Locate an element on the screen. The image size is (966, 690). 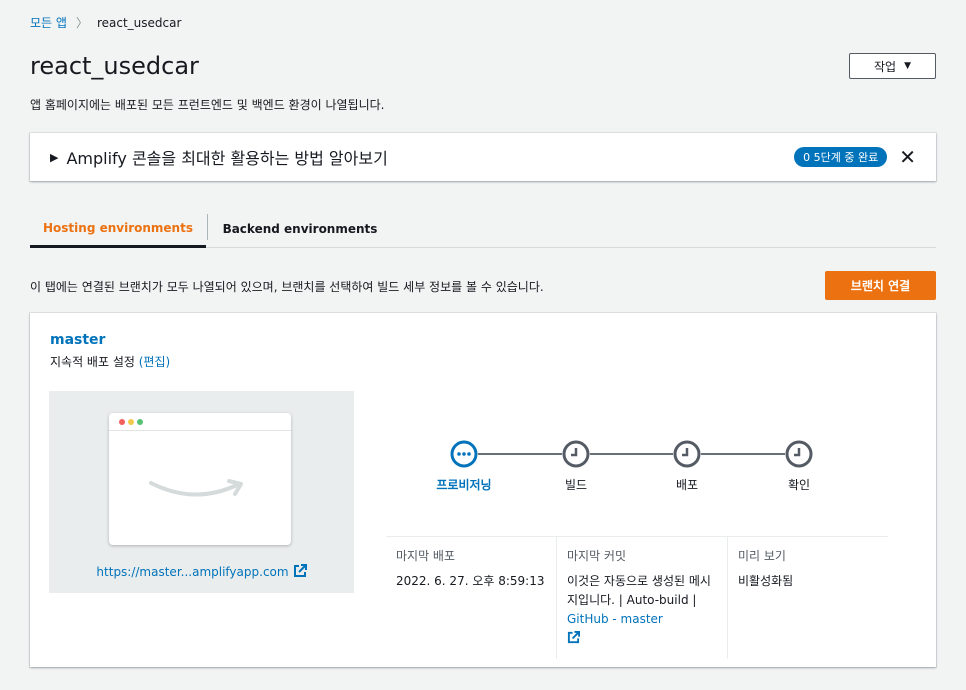
tab-divider is located at coordinates (207, 227).